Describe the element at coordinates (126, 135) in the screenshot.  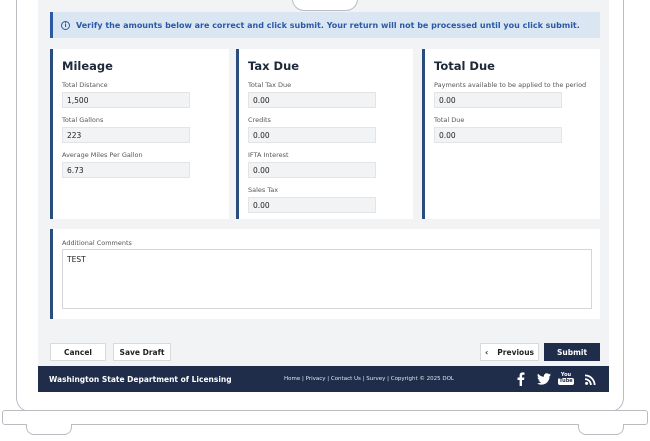
I see `total-gallons-field: 223` at that location.